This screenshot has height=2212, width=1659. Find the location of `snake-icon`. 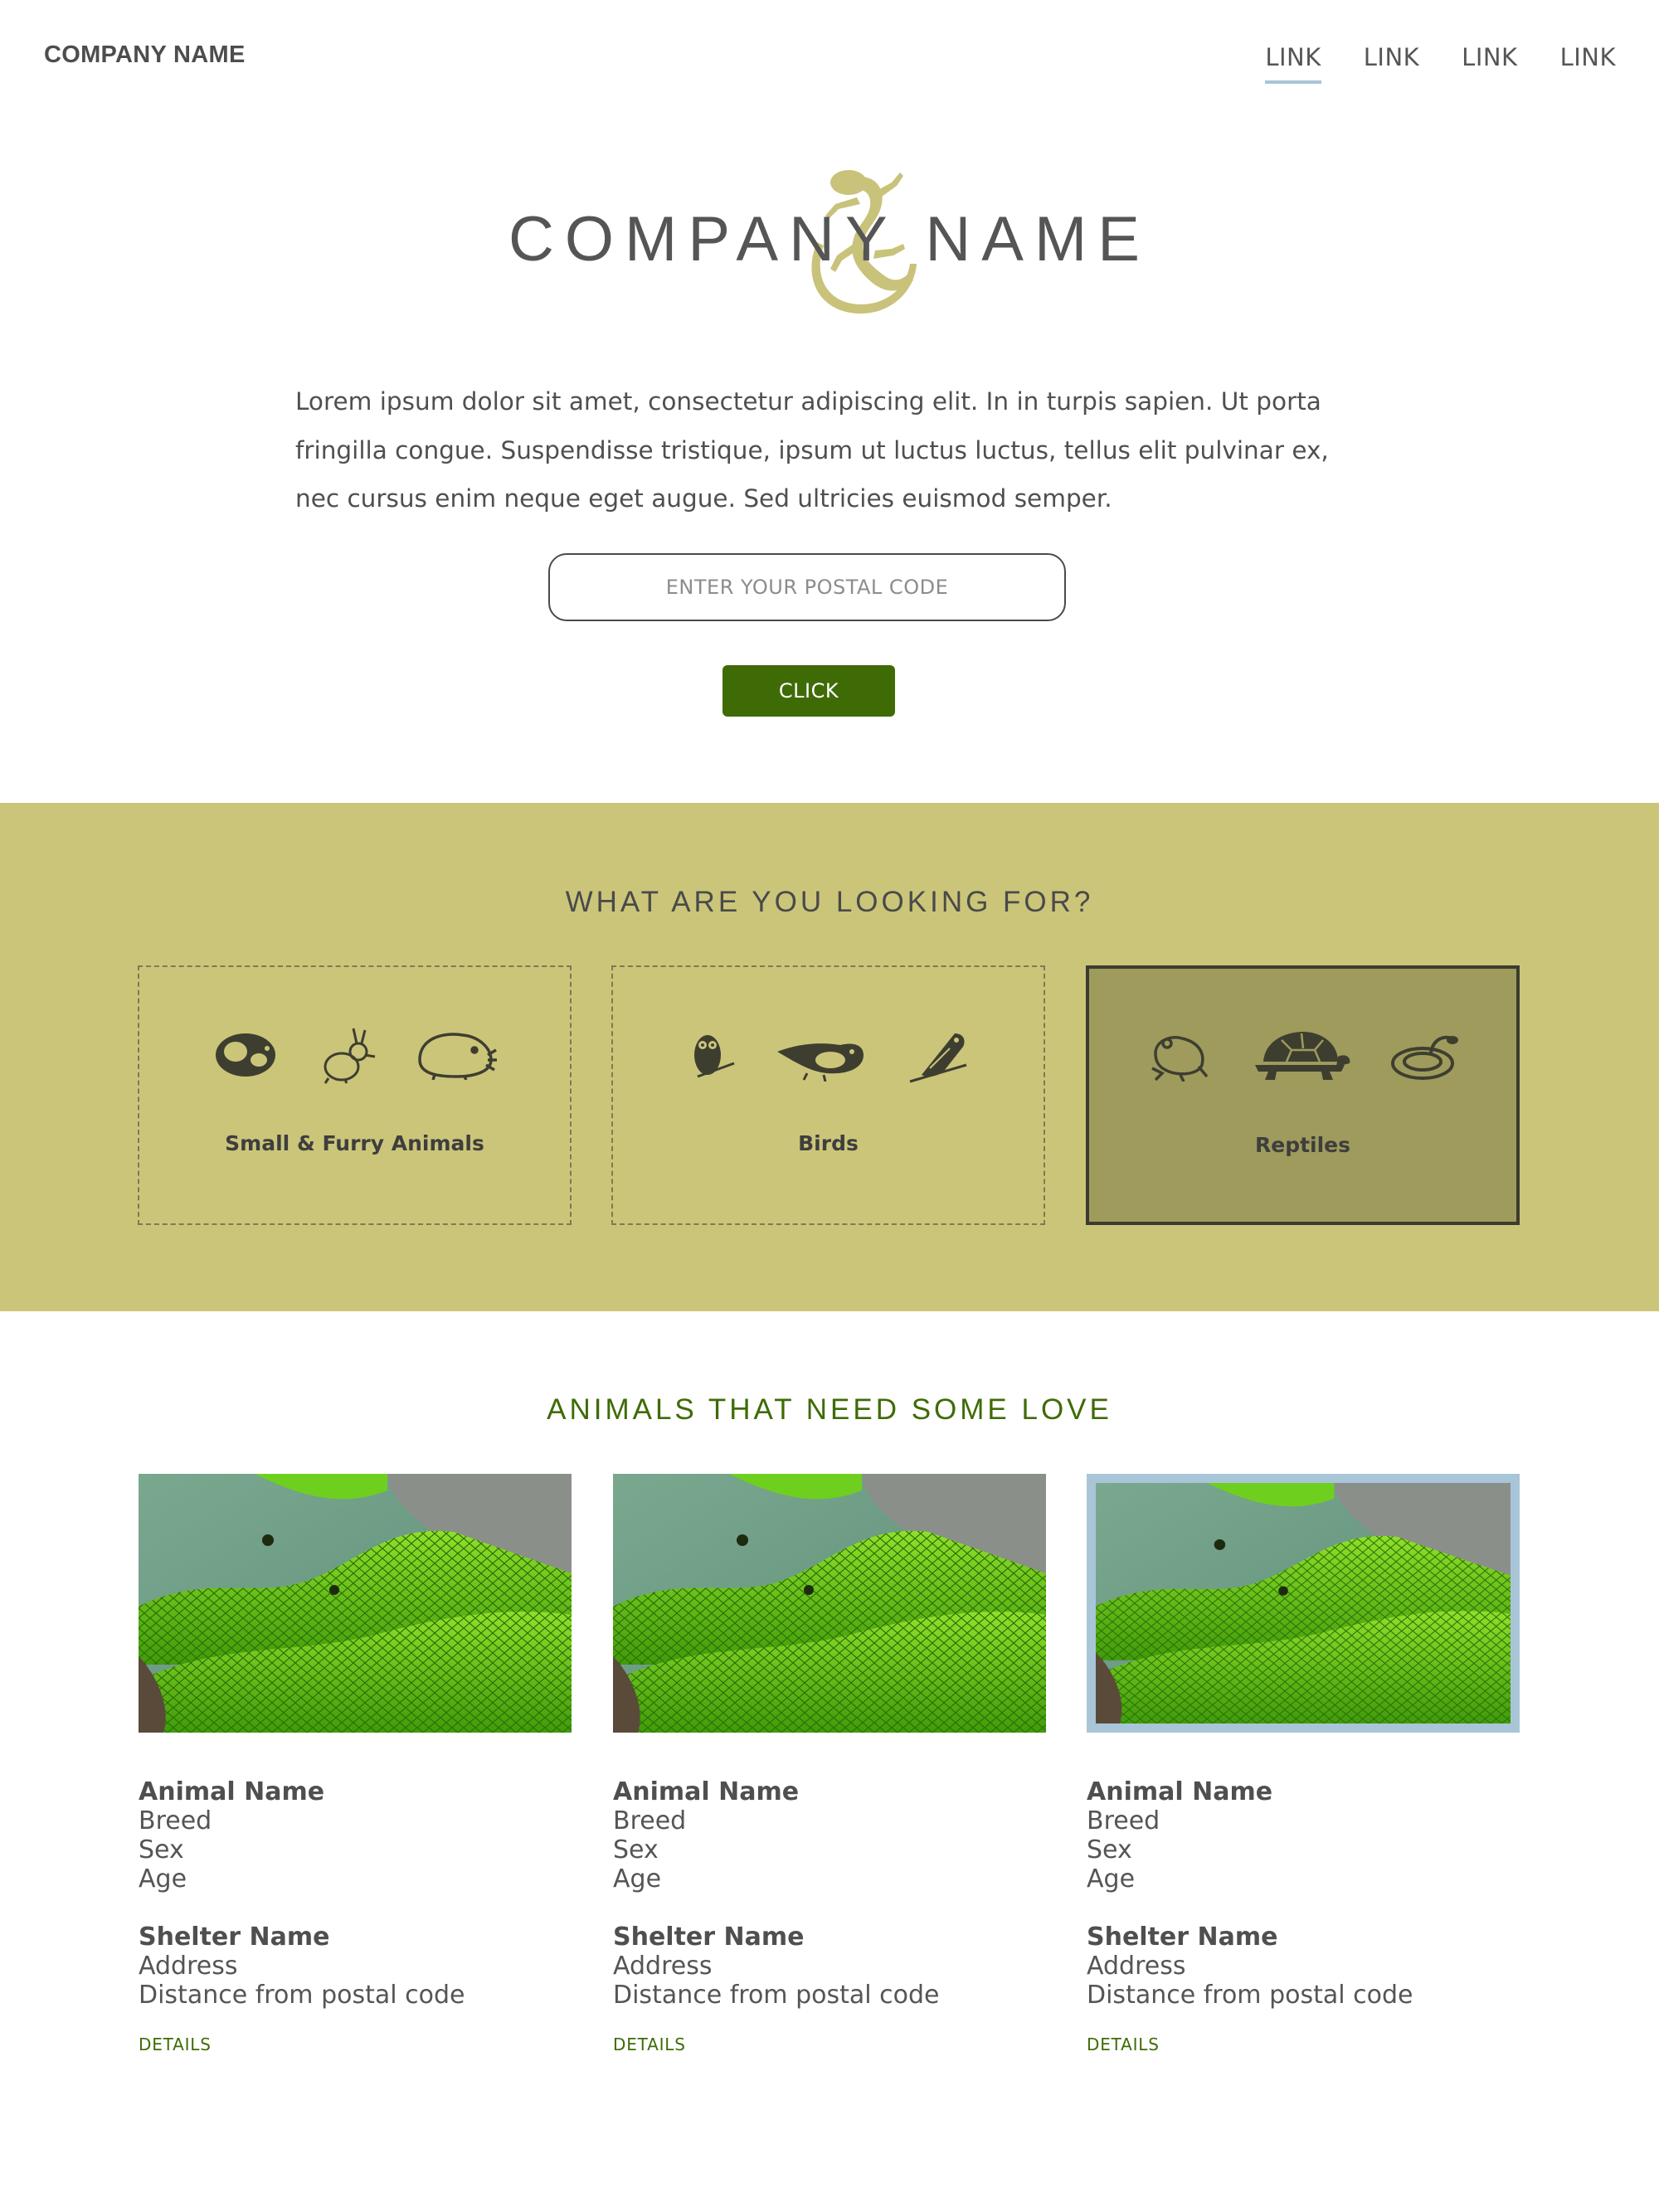

snake-icon is located at coordinates (1424, 1057).